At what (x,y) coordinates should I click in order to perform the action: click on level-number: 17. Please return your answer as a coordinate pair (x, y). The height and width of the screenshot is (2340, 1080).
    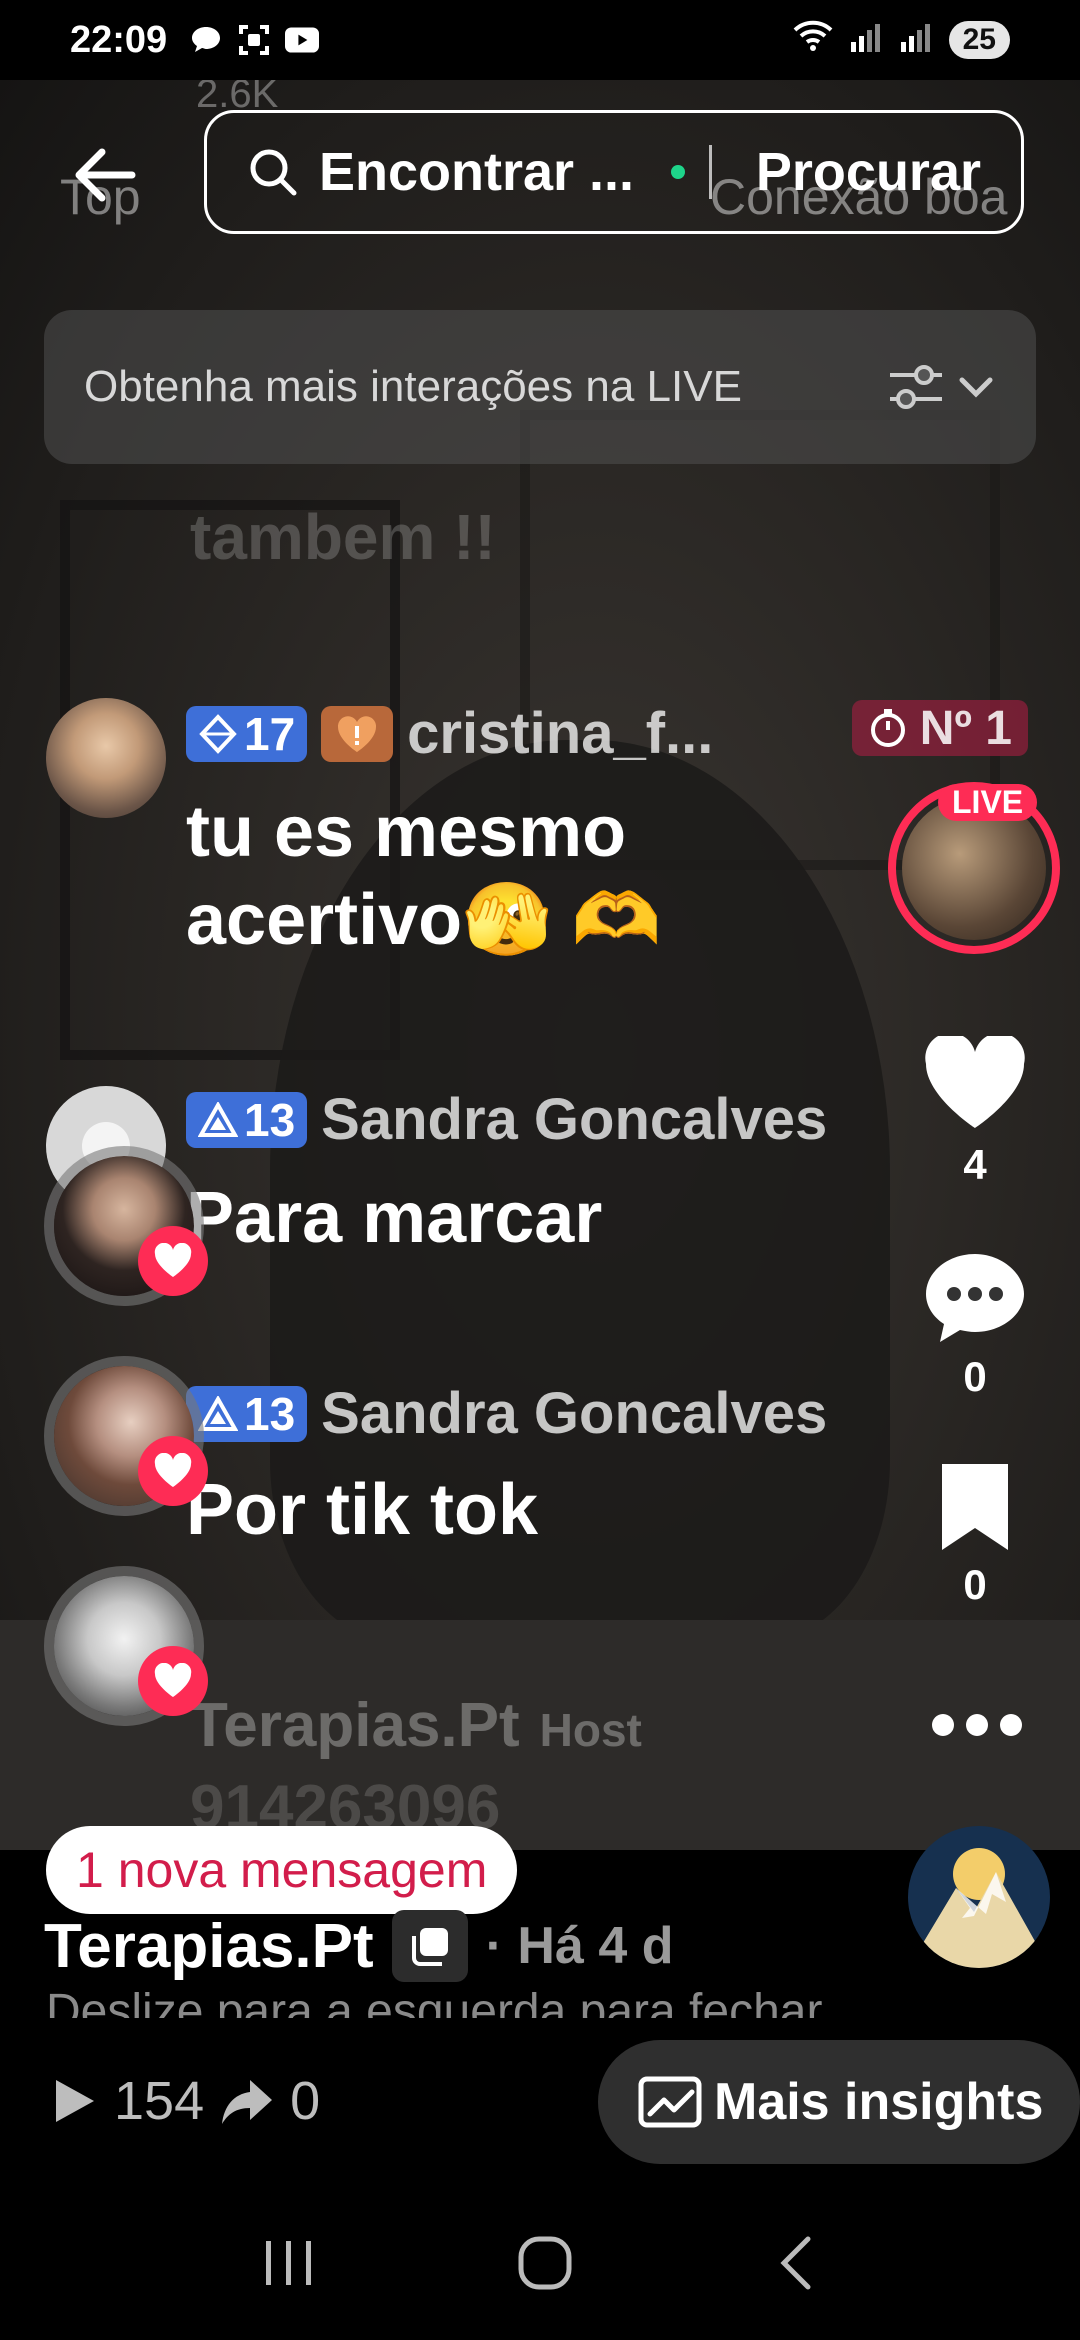
    Looking at the image, I should click on (270, 733).